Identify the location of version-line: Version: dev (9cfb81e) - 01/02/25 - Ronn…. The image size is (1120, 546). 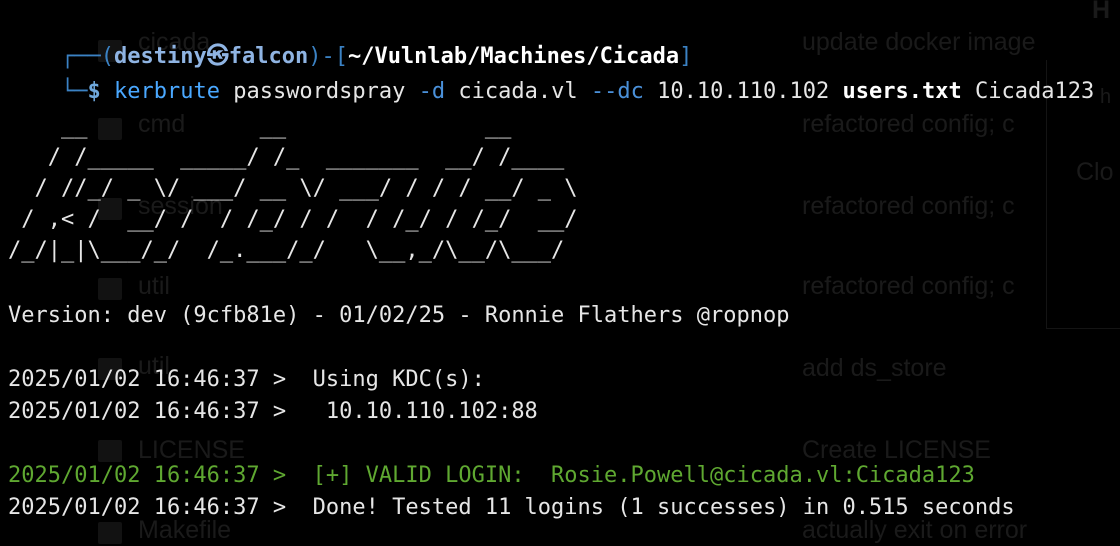
(399, 315).